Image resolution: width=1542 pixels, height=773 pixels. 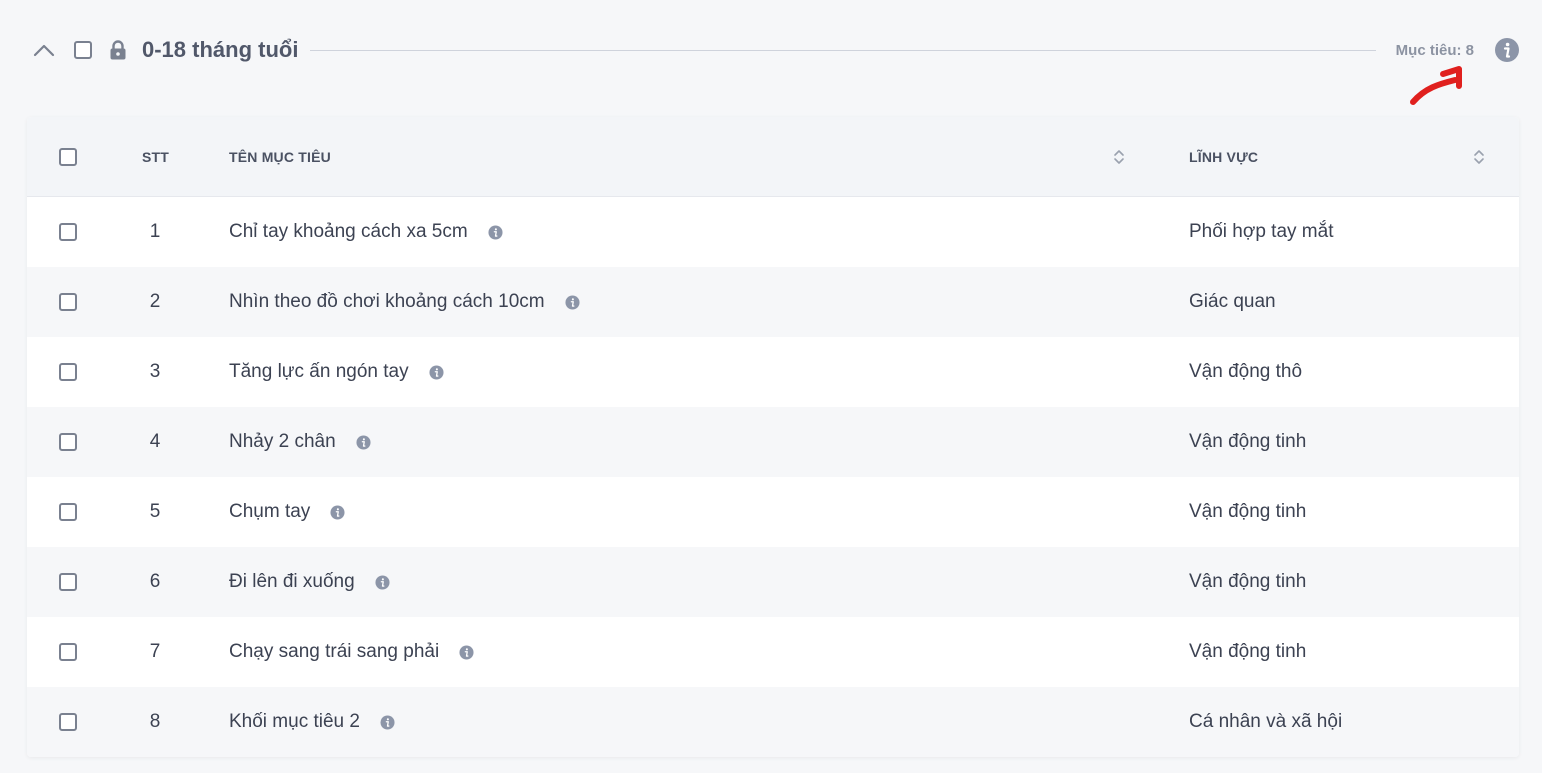 I want to click on row-stt: 6, so click(x=155, y=581).